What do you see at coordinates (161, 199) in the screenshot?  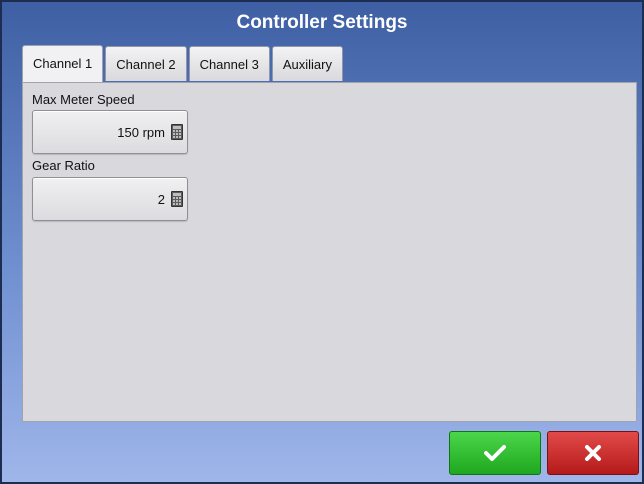 I see `gear-ratio-value: 2` at bounding box center [161, 199].